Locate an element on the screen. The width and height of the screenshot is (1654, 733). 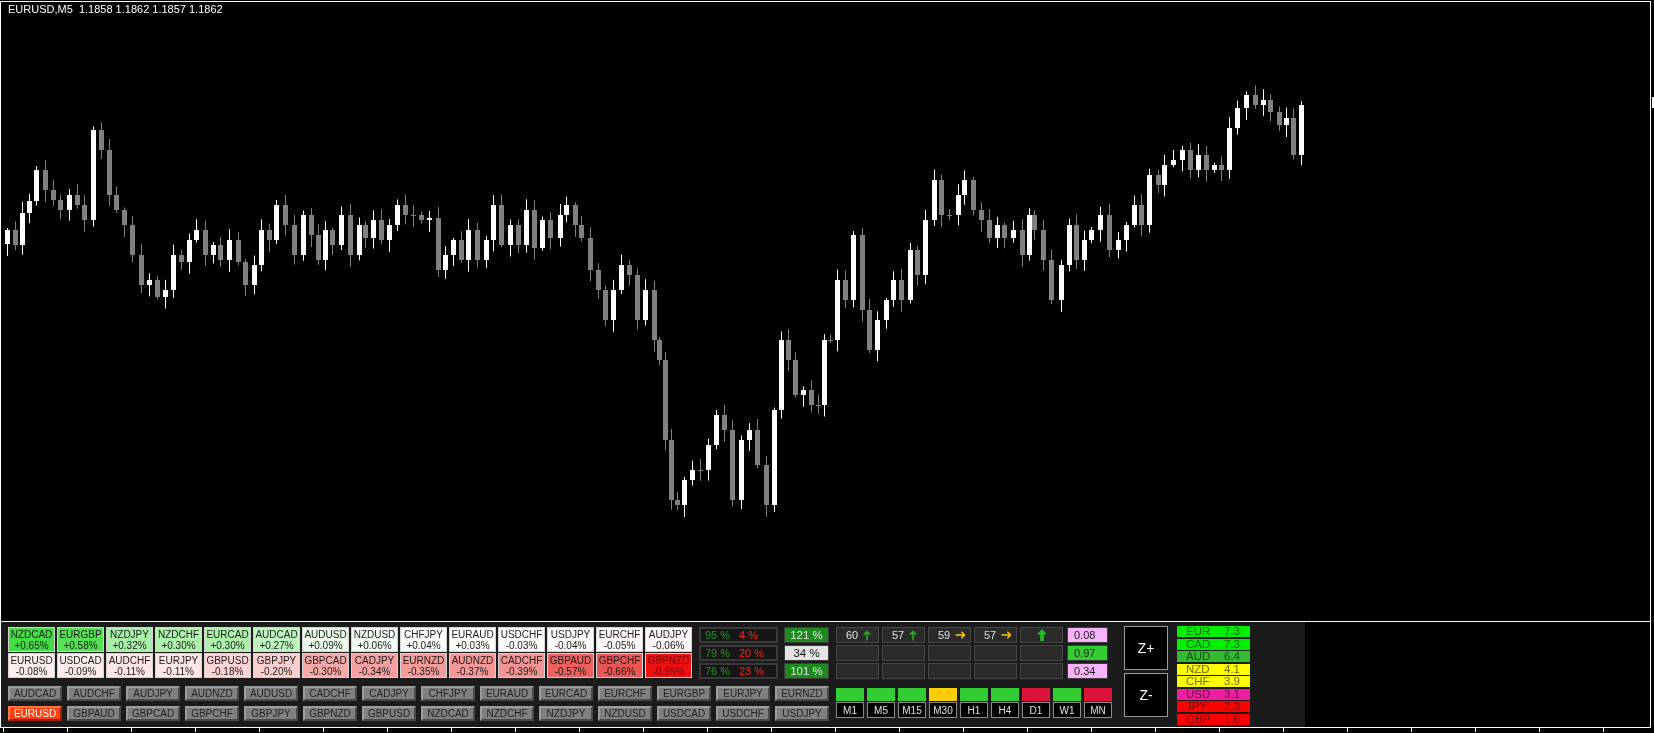
pair-button: EURCHF is located at coordinates (625, 693).